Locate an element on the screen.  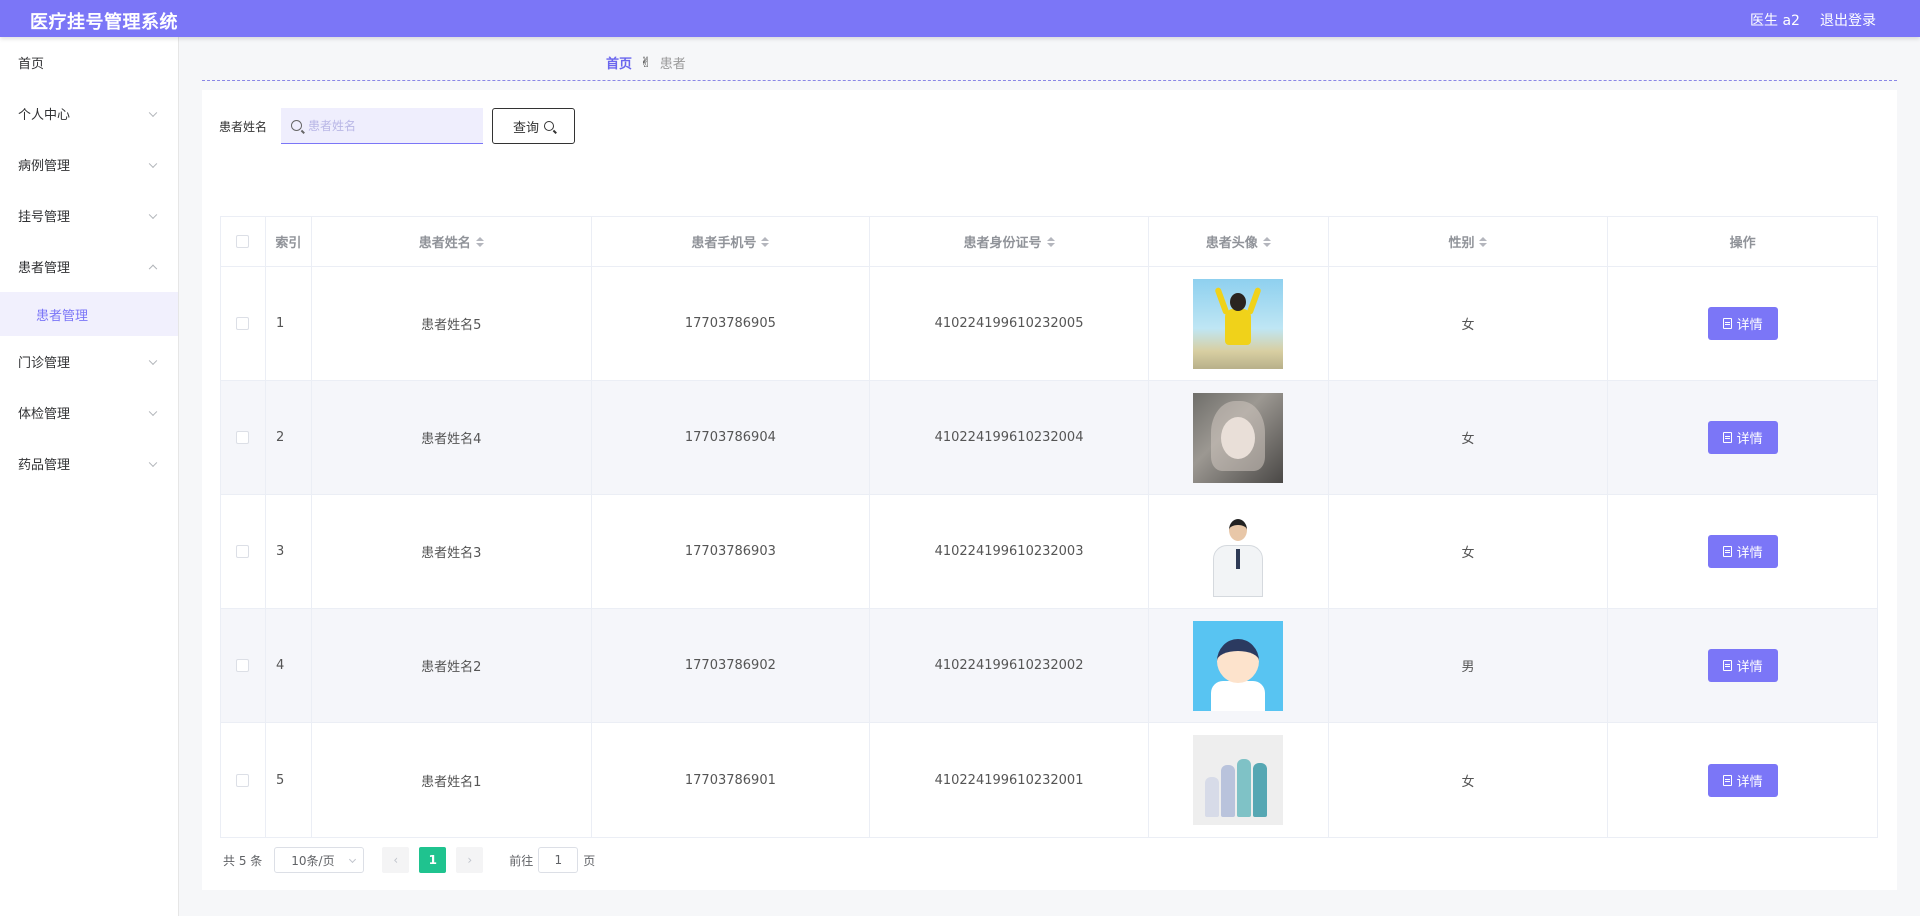
page-size-value: 10条/页 is located at coordinates (313, 860).